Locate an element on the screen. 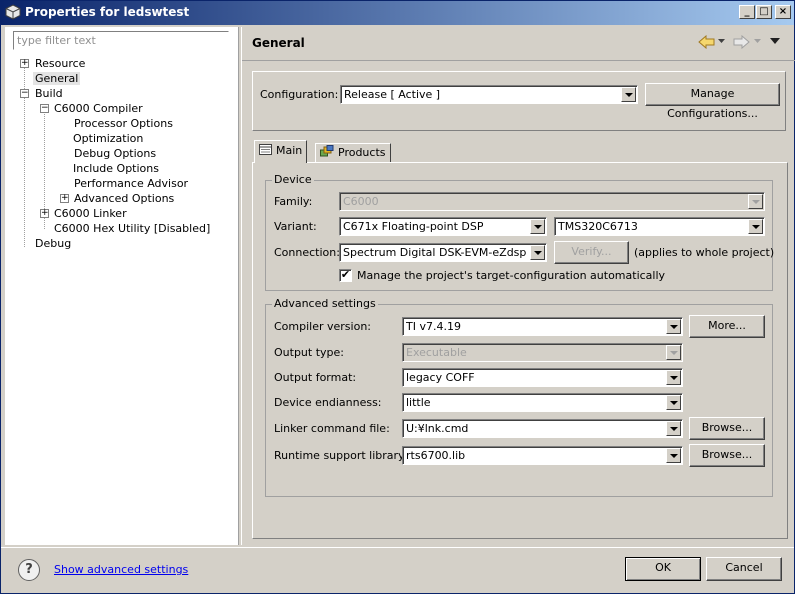 This screenshot has height=594, width=795. connection-select: Spectrum Digital DSK-EVM-eZdsp o is located at coordinates (443, 252).